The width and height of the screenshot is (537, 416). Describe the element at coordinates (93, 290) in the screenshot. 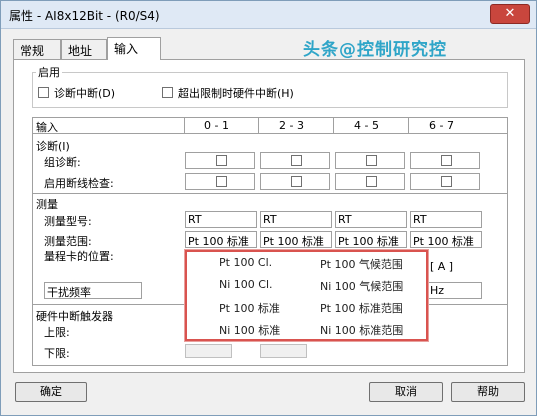

I see `interference-frequency-field: 干扰频率` at that location.